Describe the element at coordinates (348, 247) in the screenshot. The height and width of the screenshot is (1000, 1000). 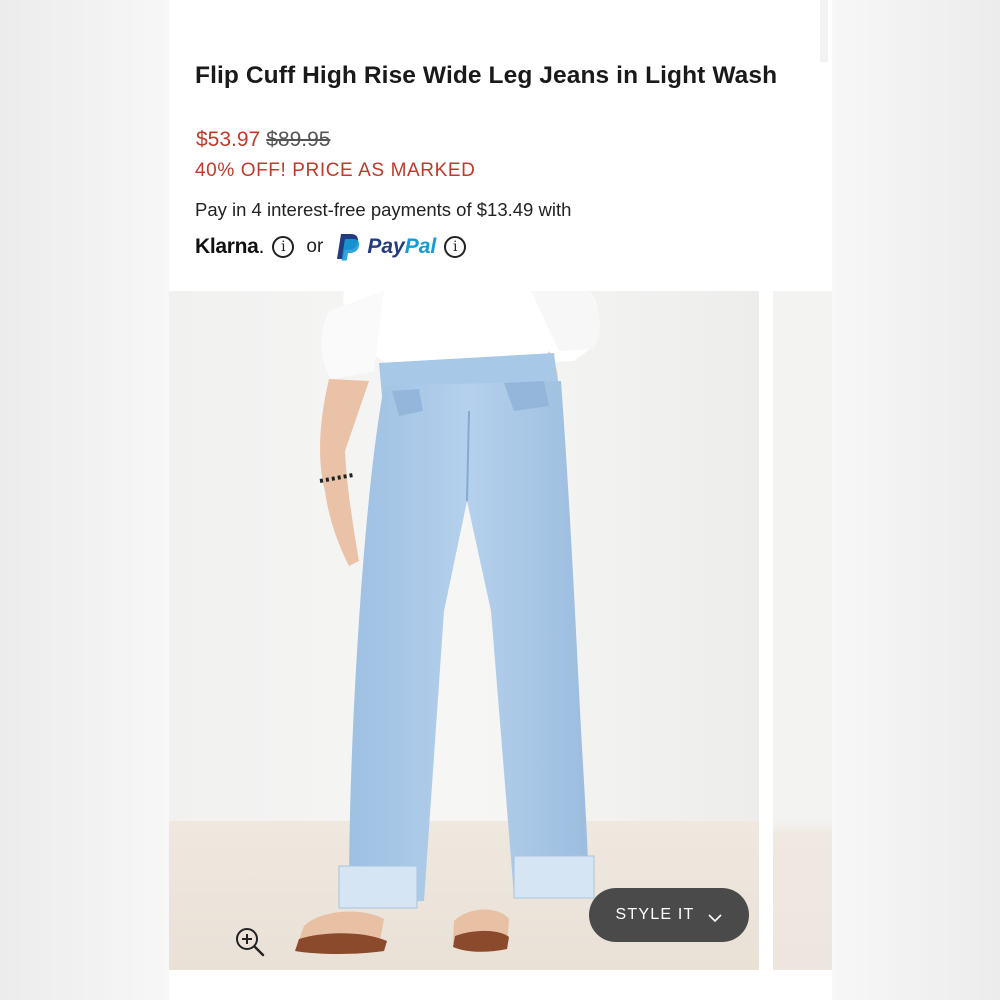
I see `paypal-icon` at that location.